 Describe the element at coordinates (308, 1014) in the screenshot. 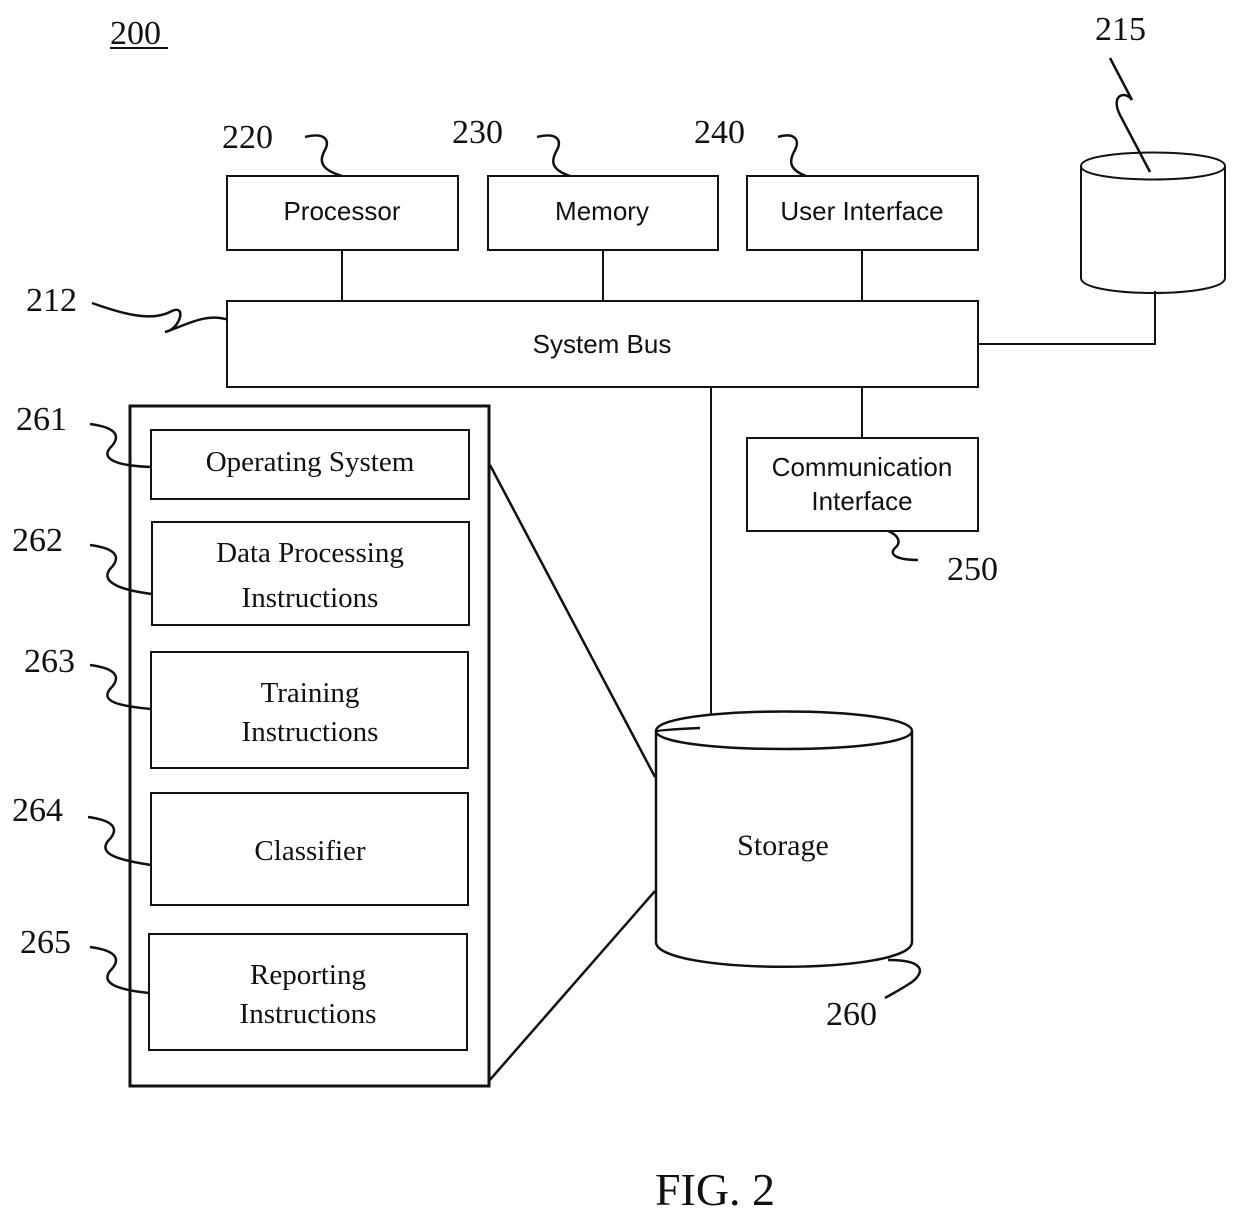

I see `reporting-label-2: Instructions` at that location.